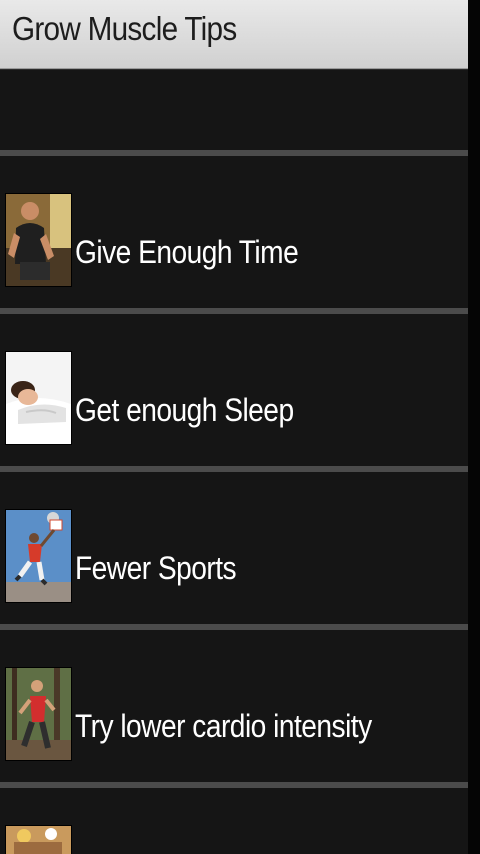 This screenshot has height=854, width=480. What do you see at coordinates (38, 398) in the screenshot?
I see `sleeping-woman-thumbnail` at bounding box center [38, 398].